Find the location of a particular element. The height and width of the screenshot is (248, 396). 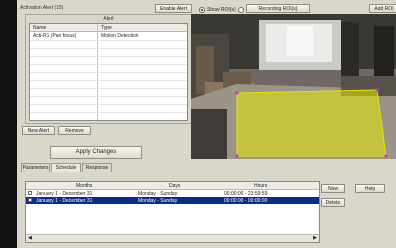

help-button: Help is located at coordinates (370, 188).